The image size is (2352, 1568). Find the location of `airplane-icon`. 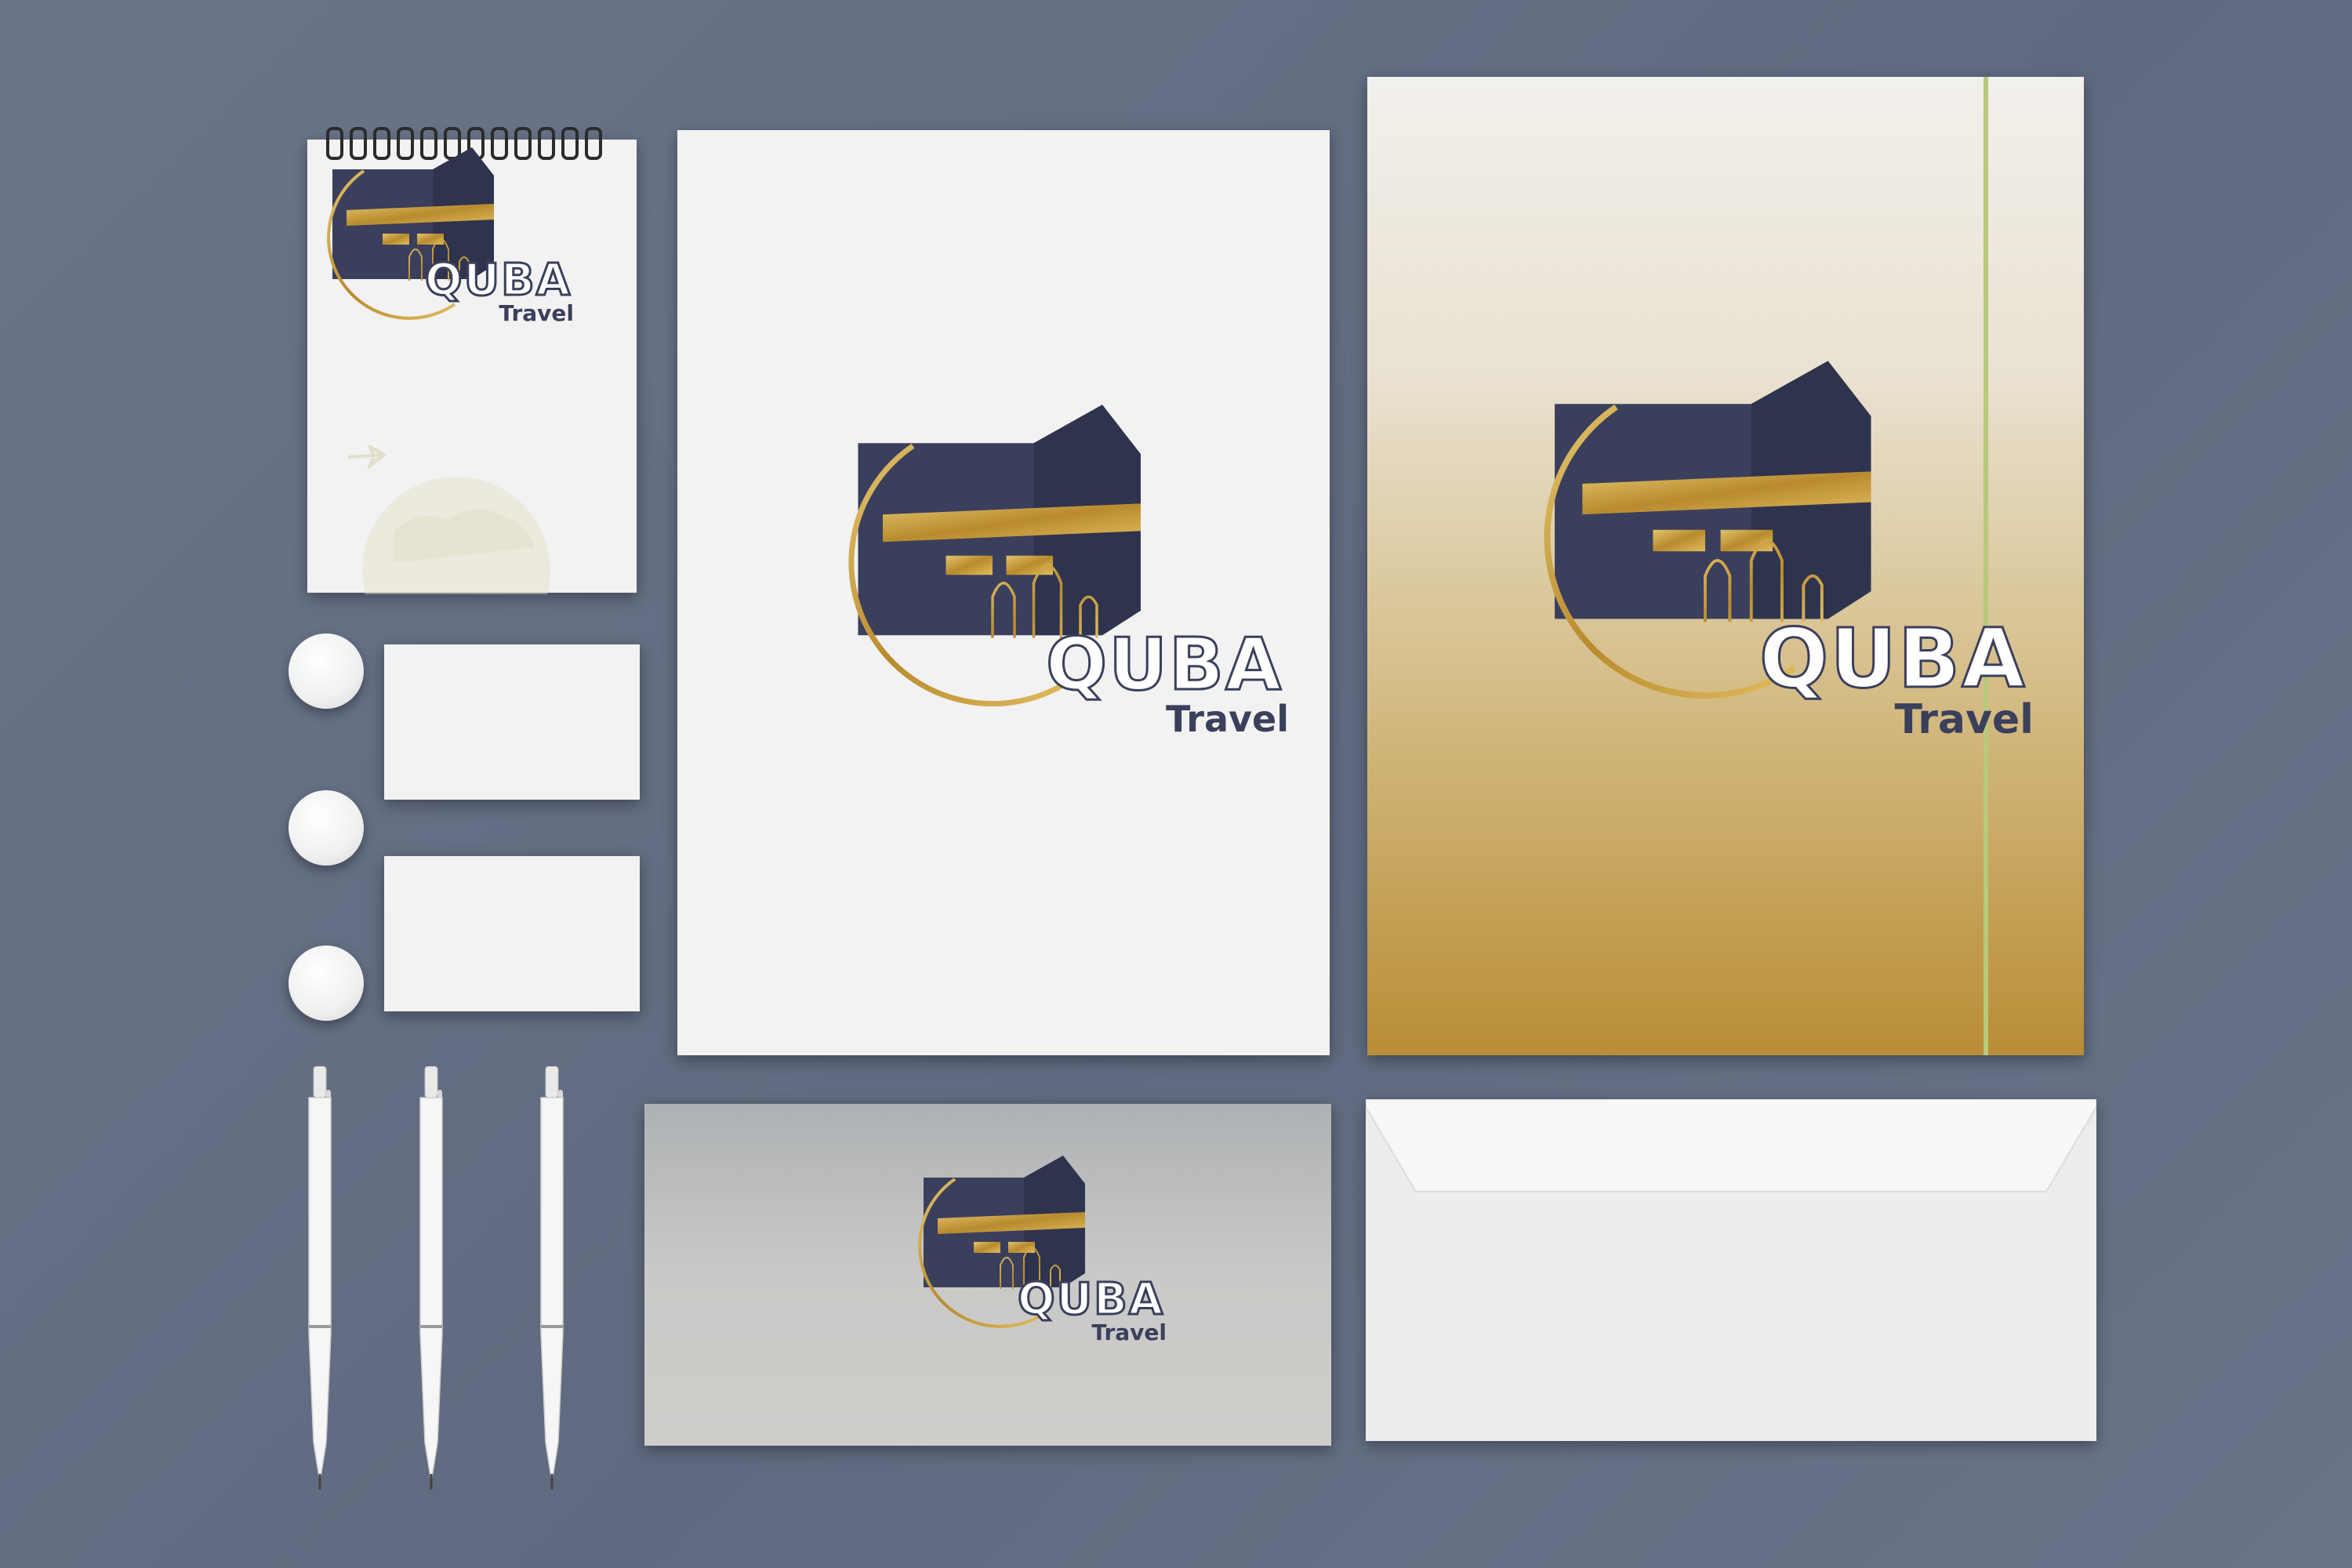

airplane-icon is located at coordinates (366, 457).